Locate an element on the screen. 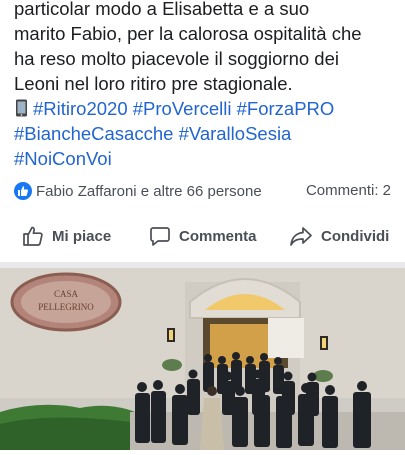 This screenshot has height=455, width=405. hashtag-line: #BiancheCasacche #VaralloSesia is located at coordinates (206, 133).